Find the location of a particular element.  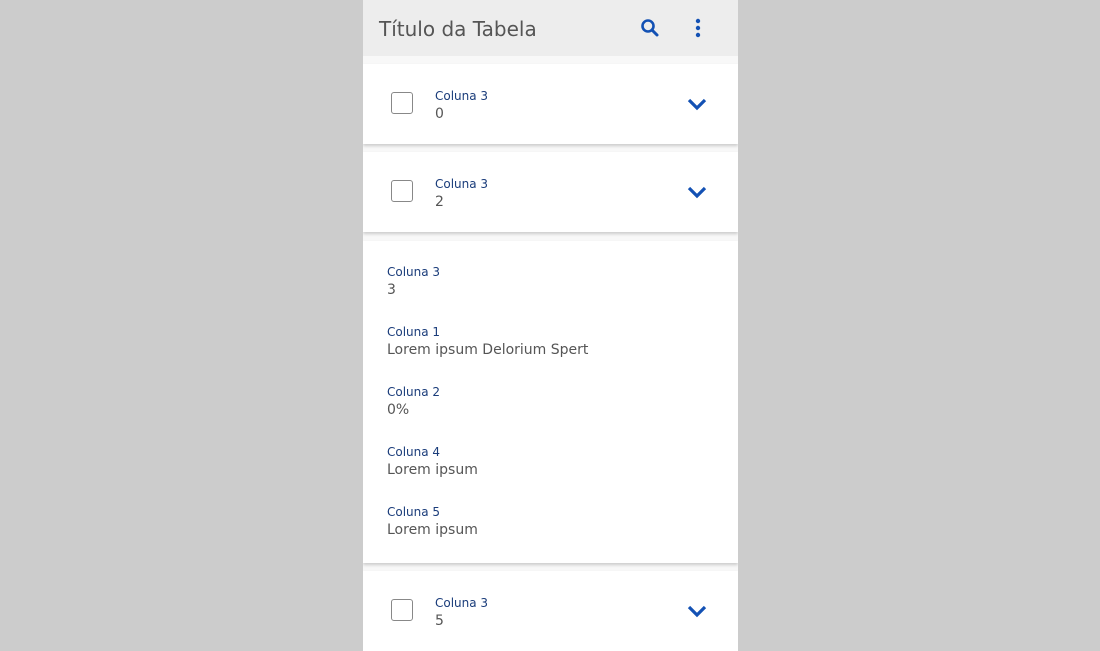

detail-field: Coluna 4 Lorem ipsum is located at coordinates (432, 461).